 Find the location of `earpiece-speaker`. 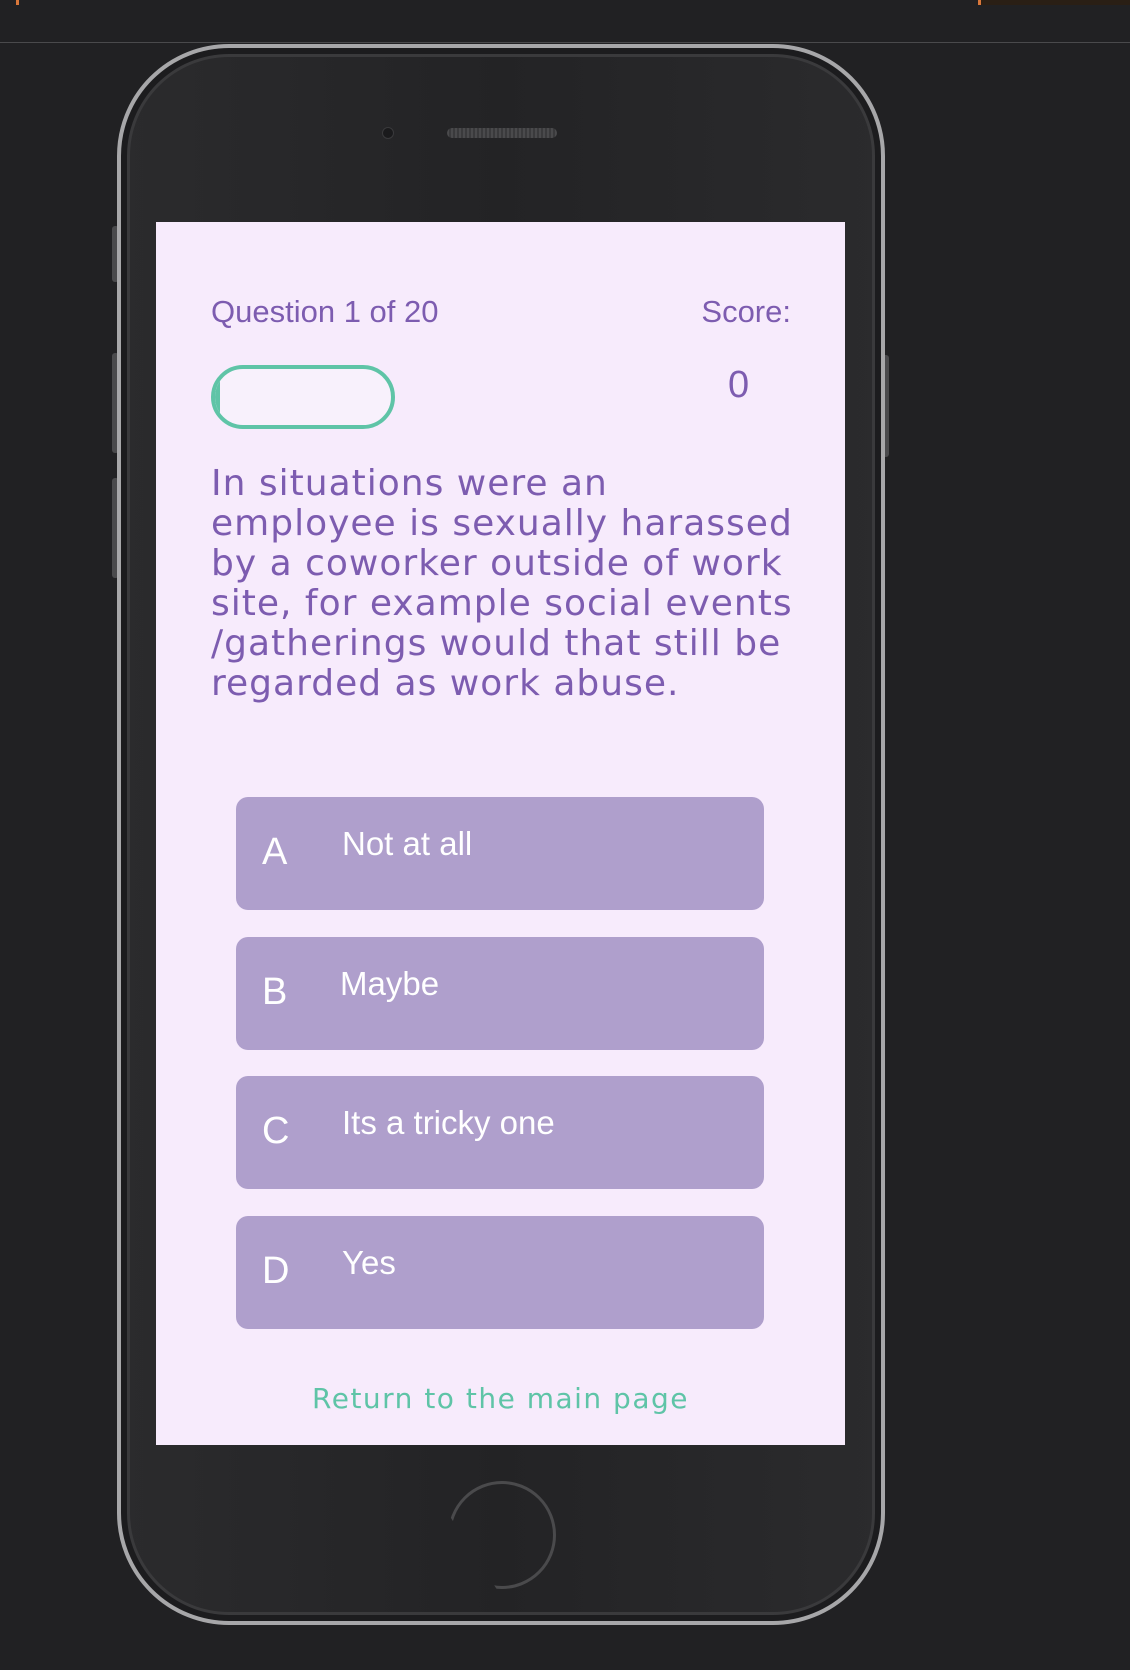

earpiece-speaker is located at coordinates (502, 133).